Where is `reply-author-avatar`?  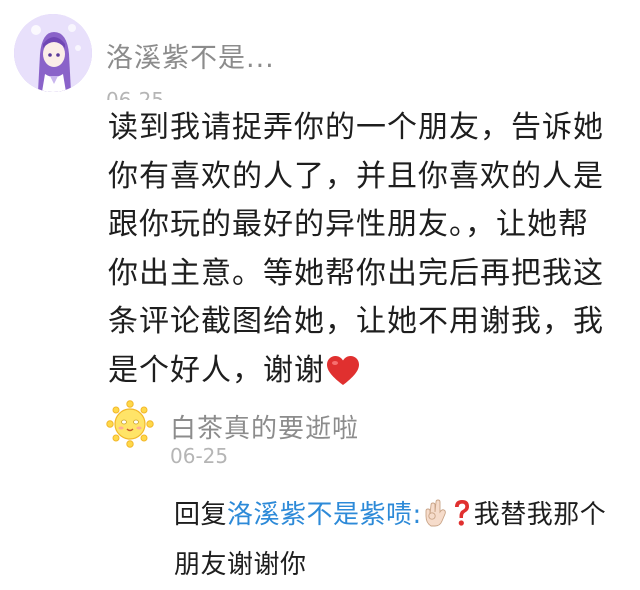 reply-author-avatar is located at coordinates (130, 424).